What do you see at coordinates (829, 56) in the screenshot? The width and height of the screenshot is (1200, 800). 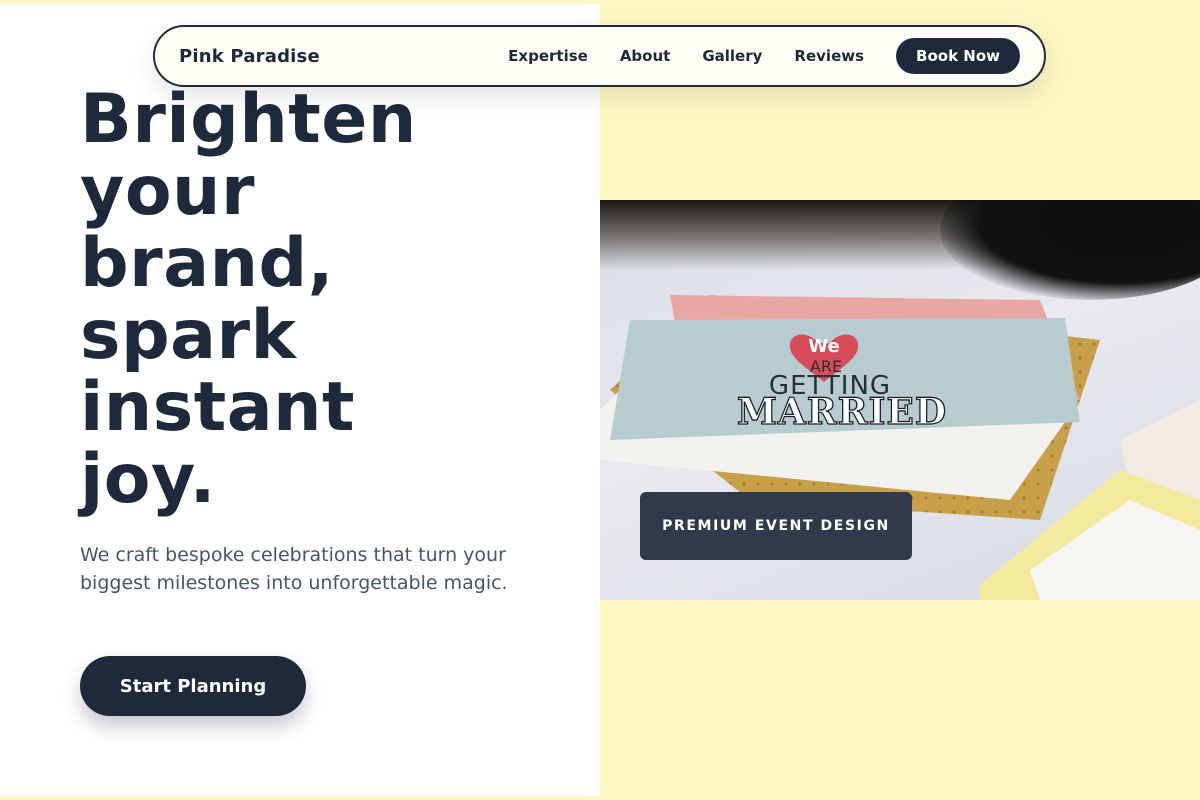 I see `nav-link-reviews: Reviews` at bounding box center [829, 56].